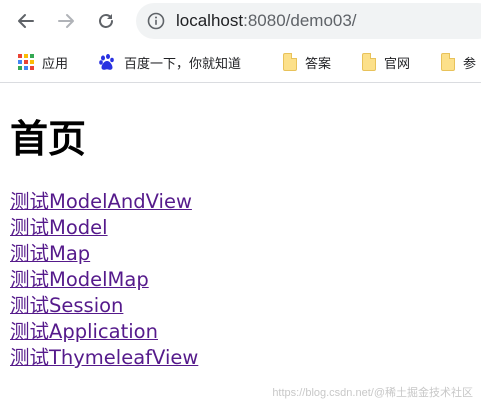 The image size is (481, 412). I want to click on list-item: 测试ThymeleafView, so click(104, 358).